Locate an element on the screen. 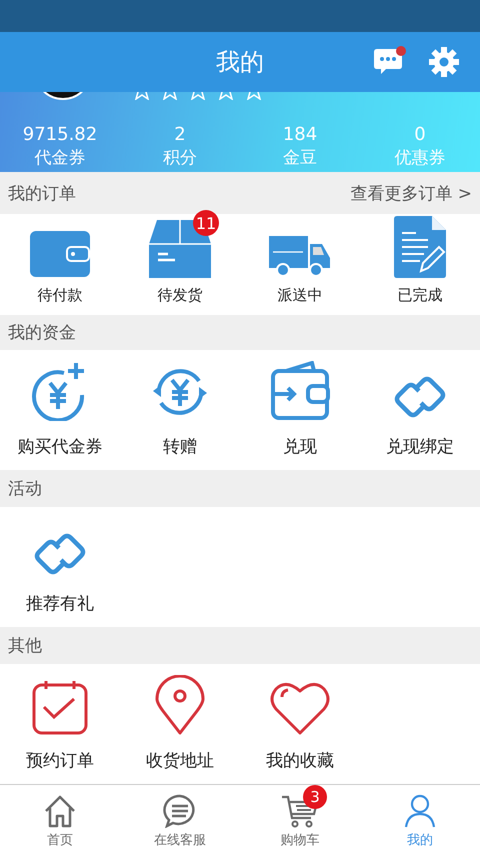  tab: 首页 is located at coordinates (60, 820).